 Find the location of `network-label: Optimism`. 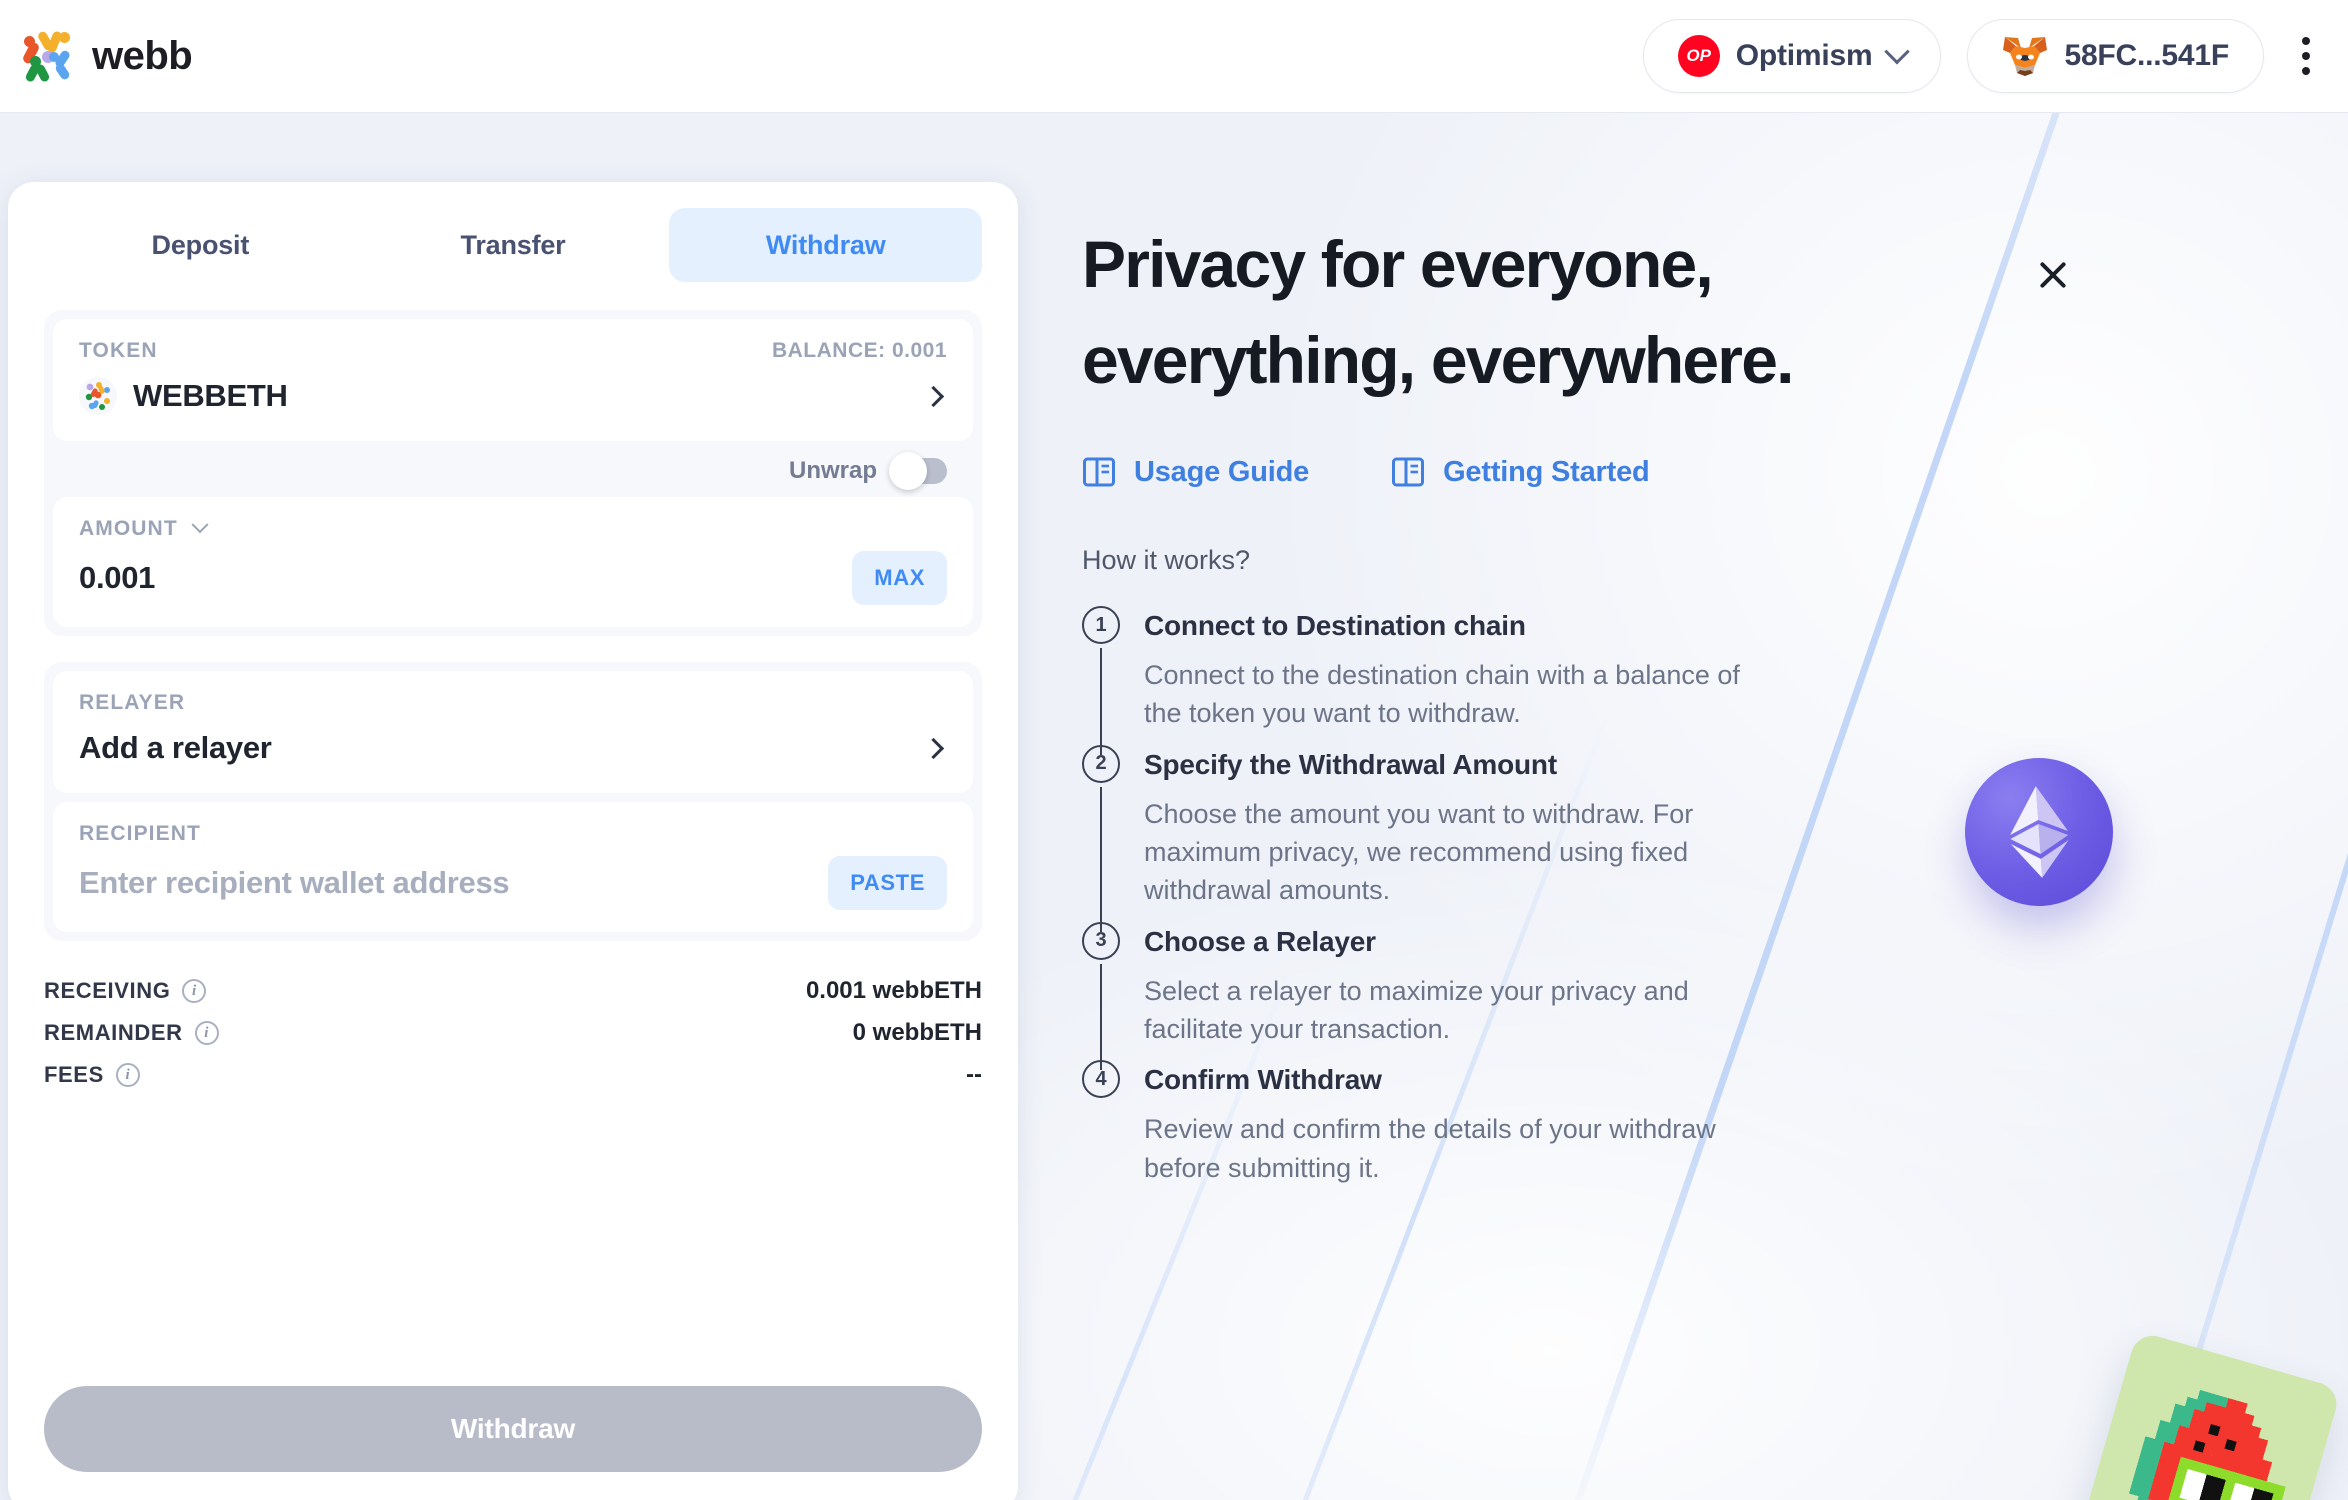

network-label: Optimism is located at coordinates (1804, 55).